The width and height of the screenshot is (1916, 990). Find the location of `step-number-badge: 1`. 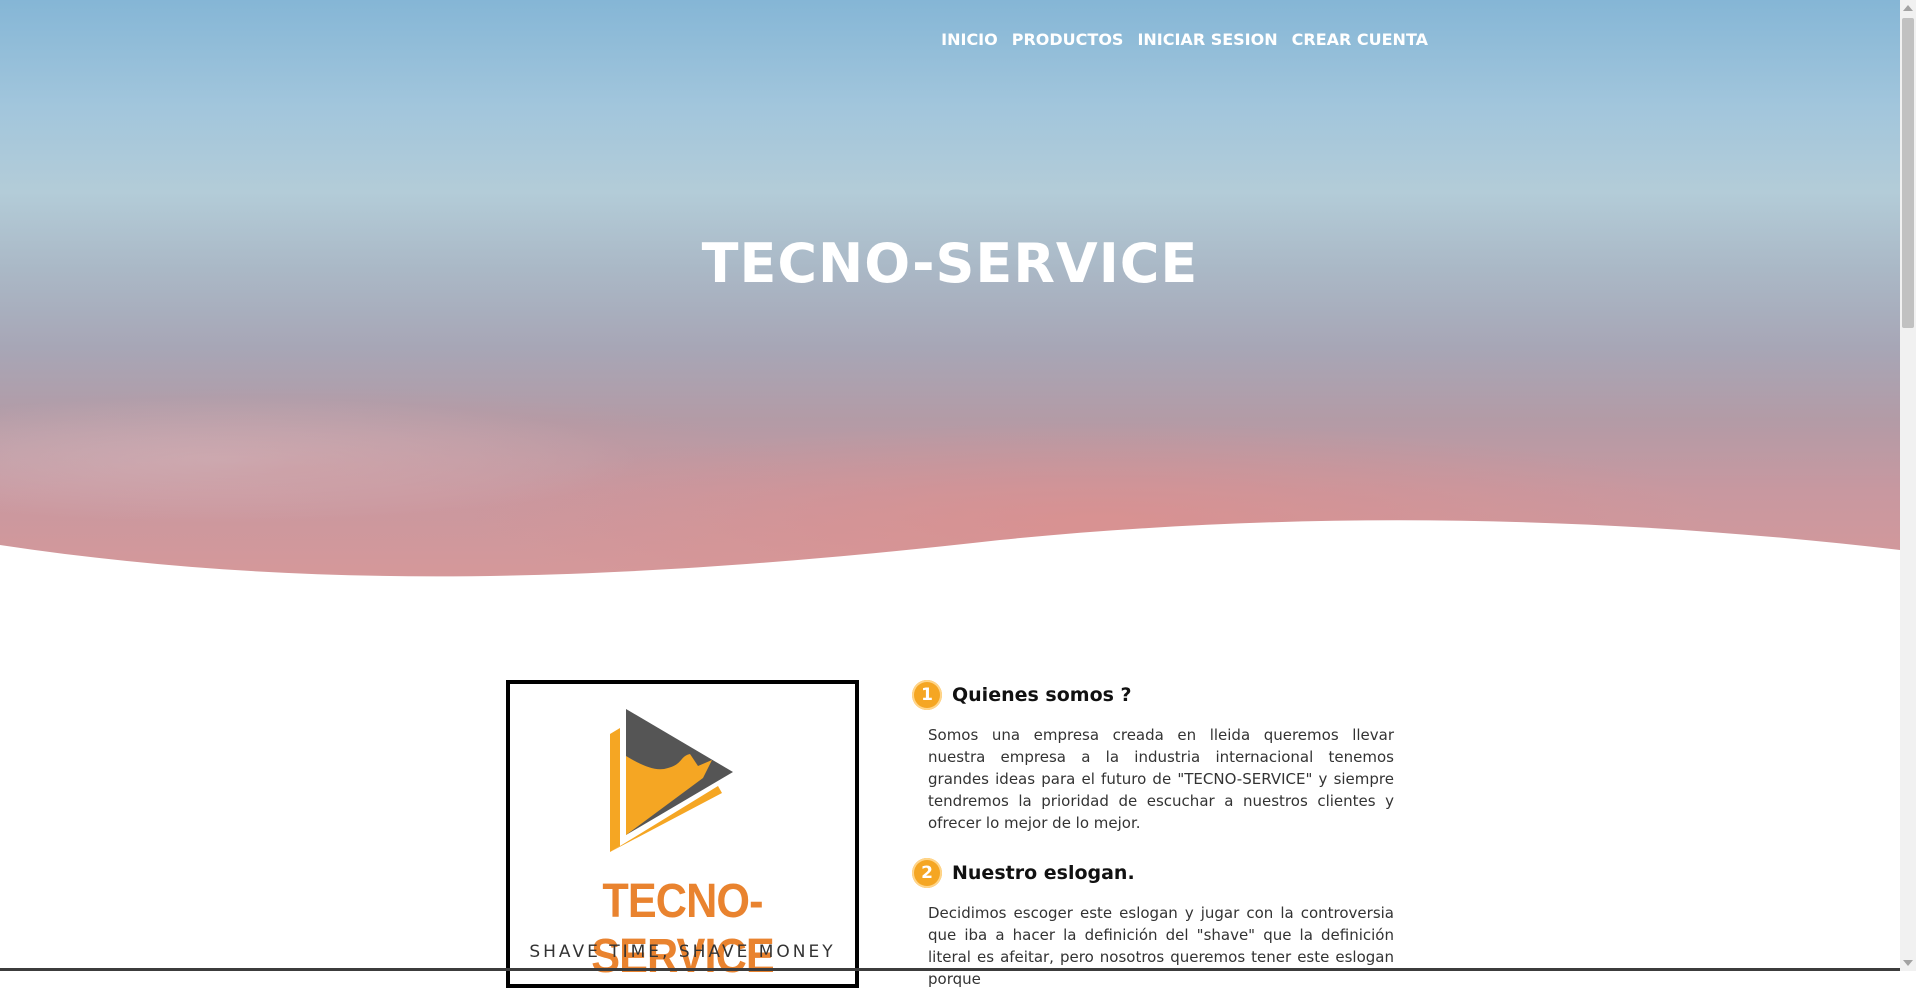

step-number-badge: 1 is located at coordinates (927, 695).